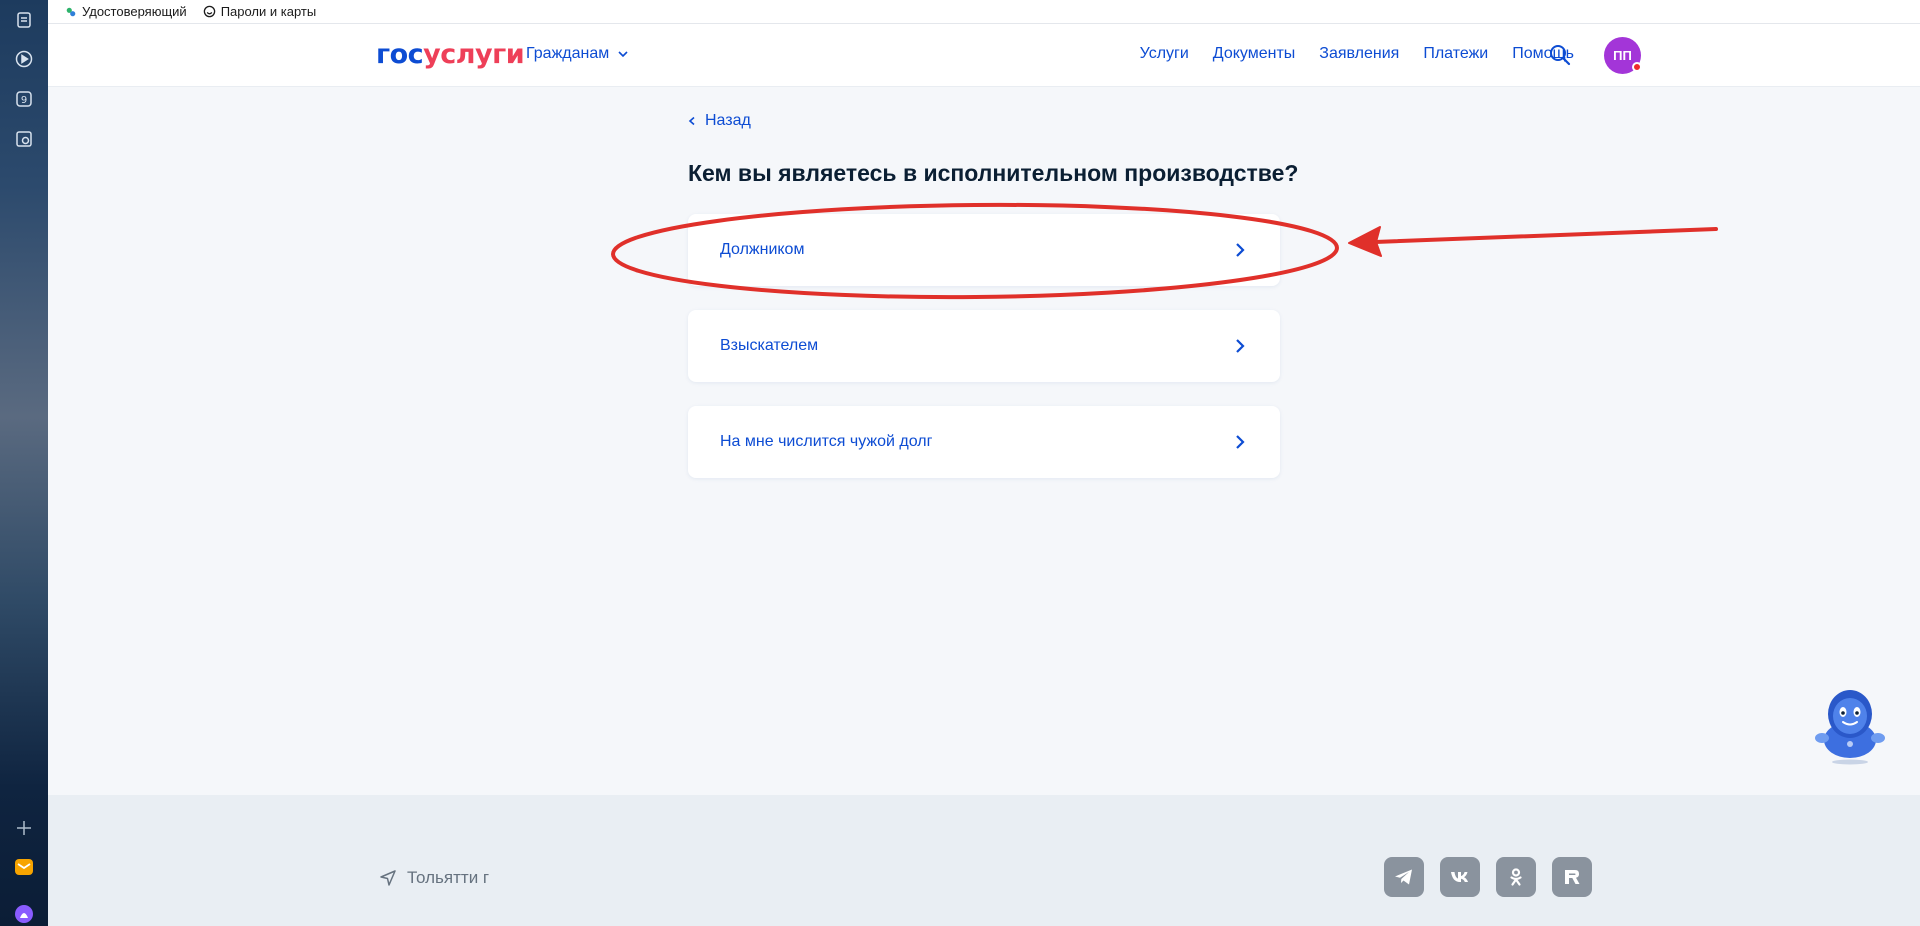 The height and width of the screenshot is (926, 1920). Describe the element at coordinates (1455, 54) in the screenshot. I see `nav-payments: Платежи` at that location.